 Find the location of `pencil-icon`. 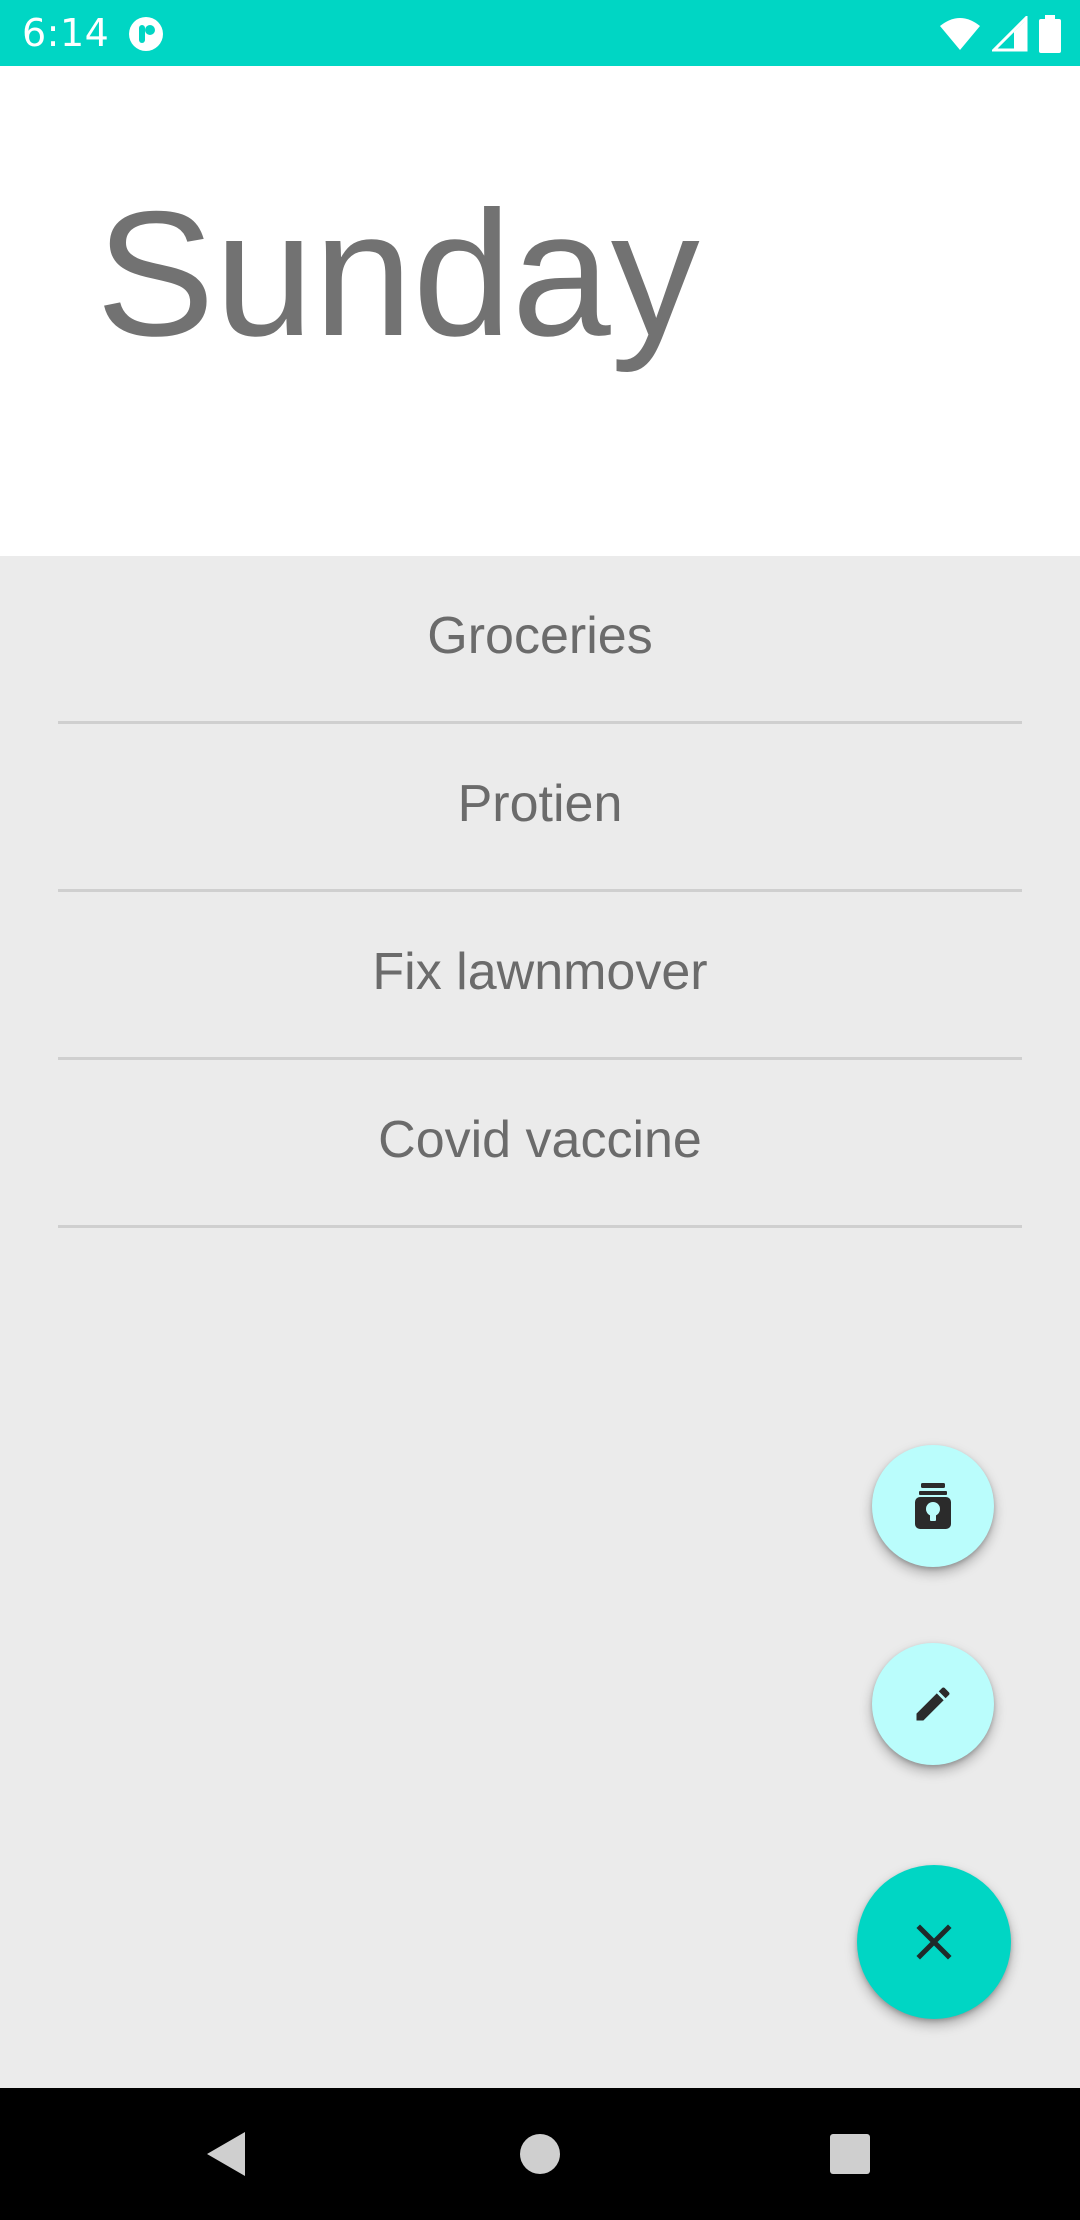

pencil-icon is located at coordinates (933, 1704).